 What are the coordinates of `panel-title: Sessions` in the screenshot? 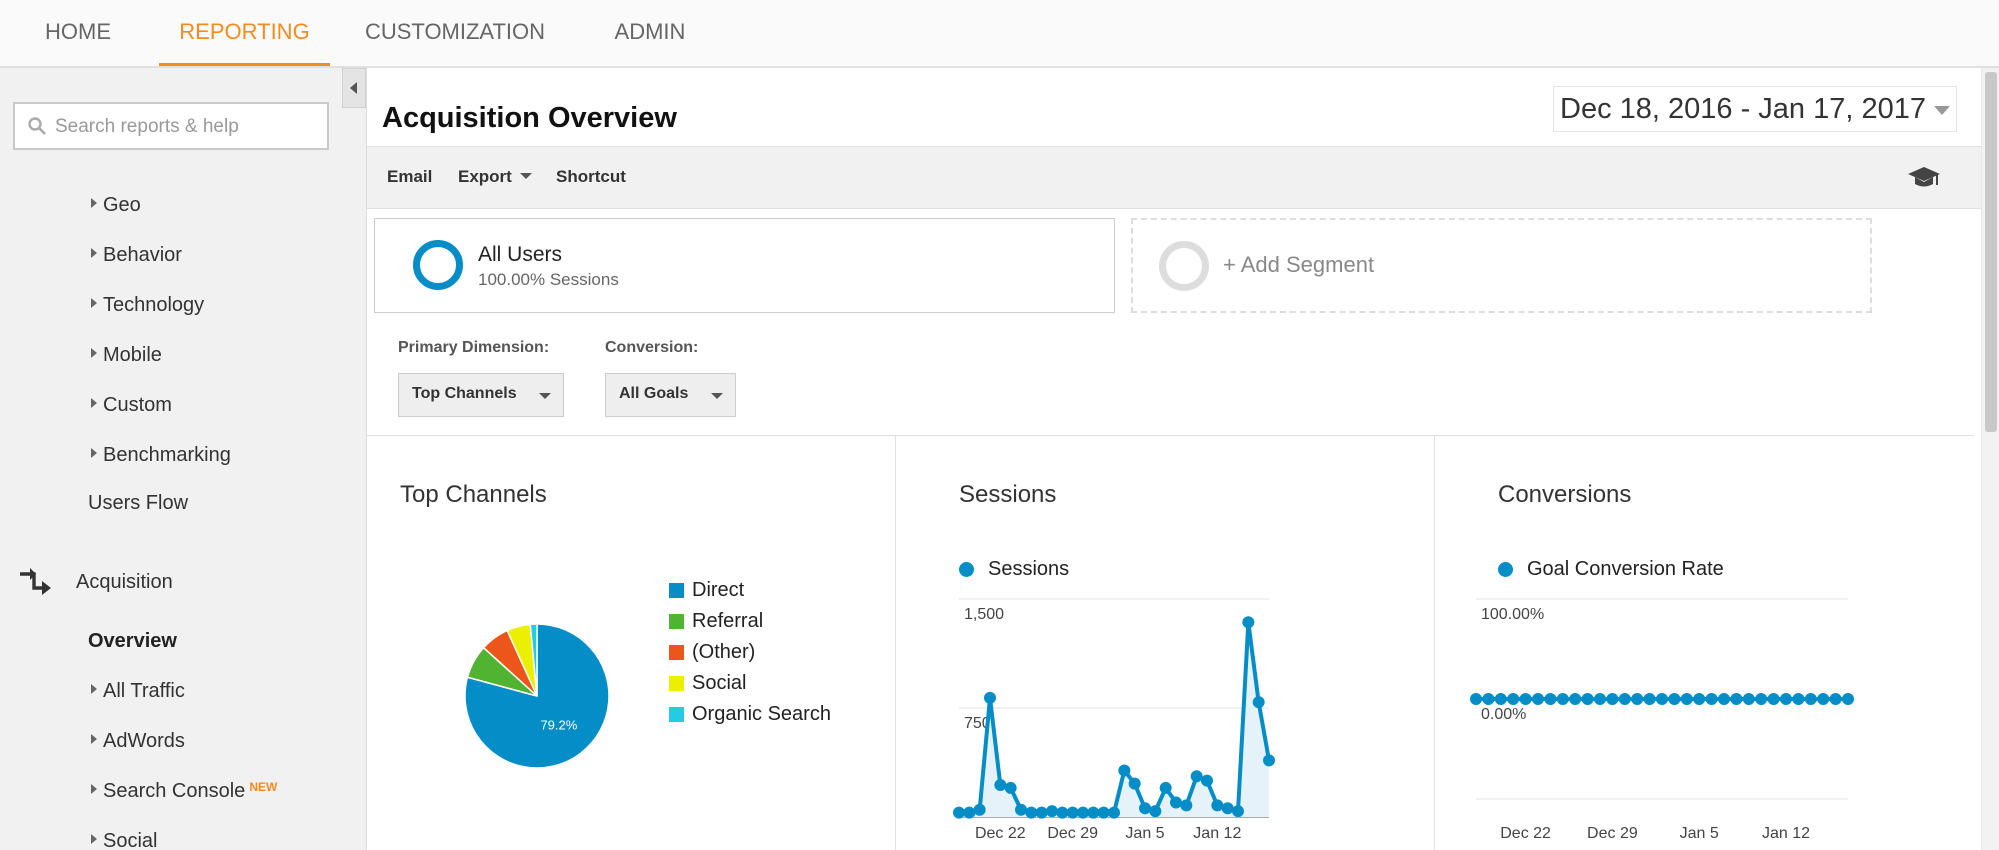 It's located at (1008, 494).